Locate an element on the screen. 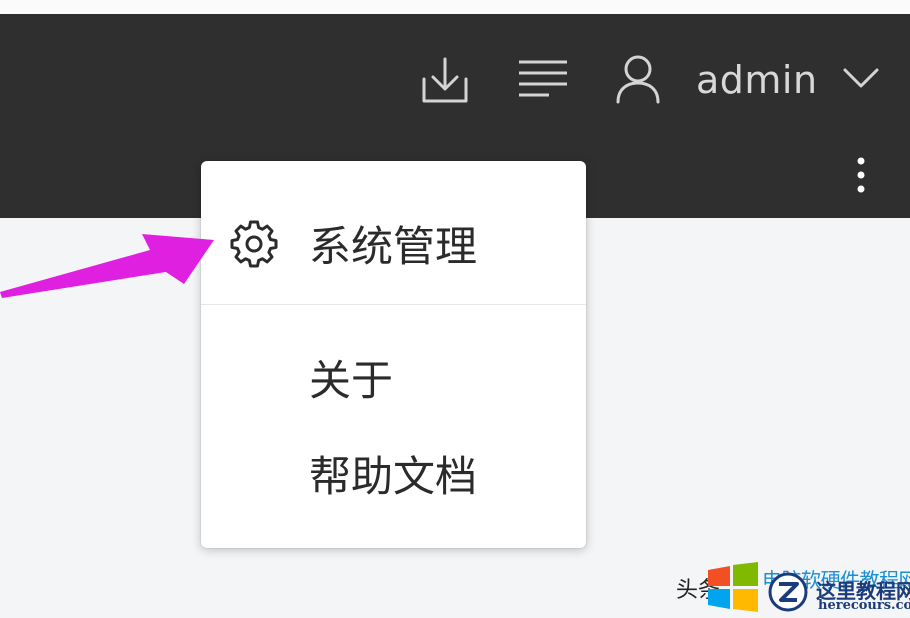 Image resolution: width=910 pixels, height=618 pixels. user-icon is located at coordinates (638, 79).